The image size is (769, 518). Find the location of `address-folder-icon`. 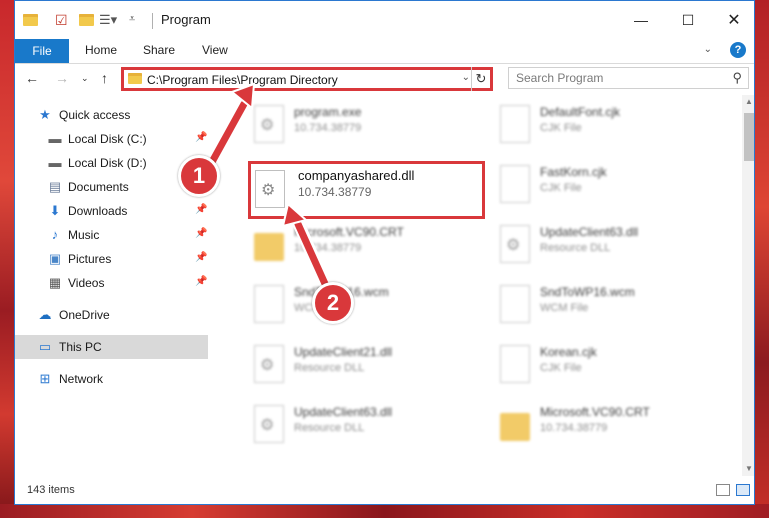

address-folder-icon is located at coordinates (135, 78).